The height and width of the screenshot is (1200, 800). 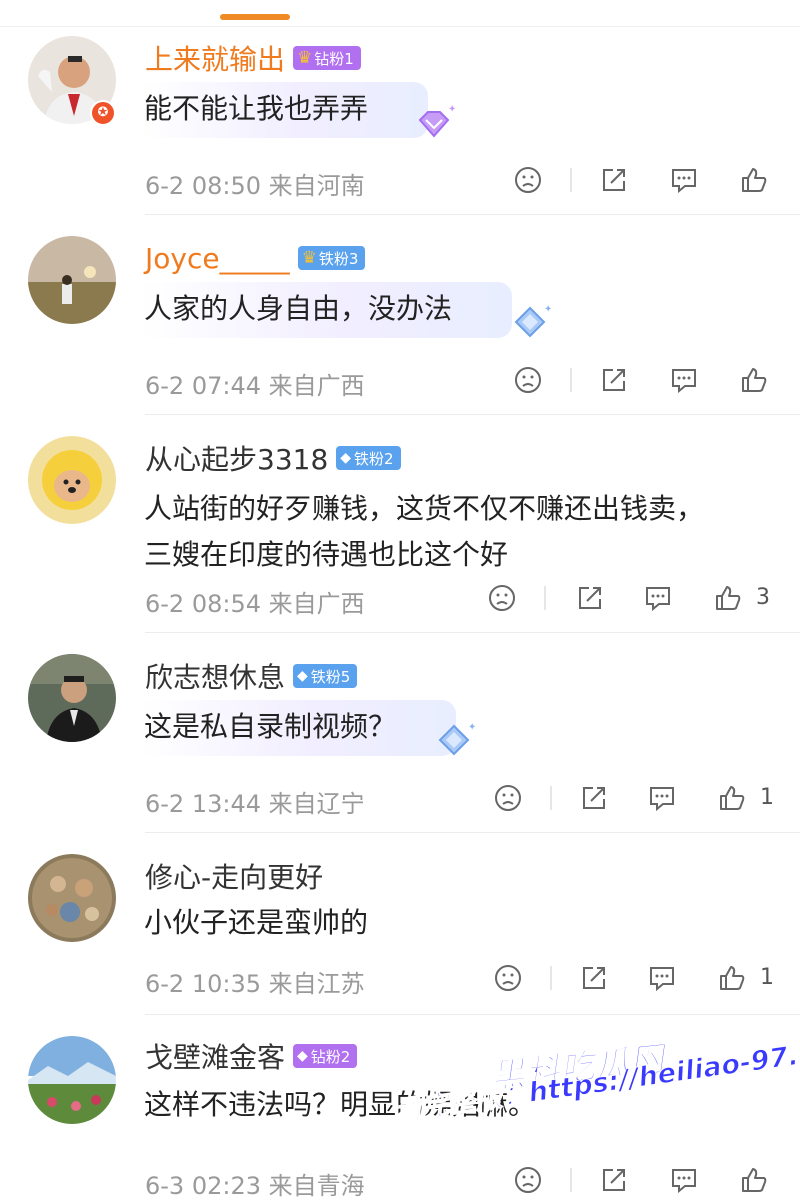 What do you see at coordinates (298, 728) in the screenshot?
I see `comment-bubble: 这是私自录制视频？` at bounding box center [298, 728].